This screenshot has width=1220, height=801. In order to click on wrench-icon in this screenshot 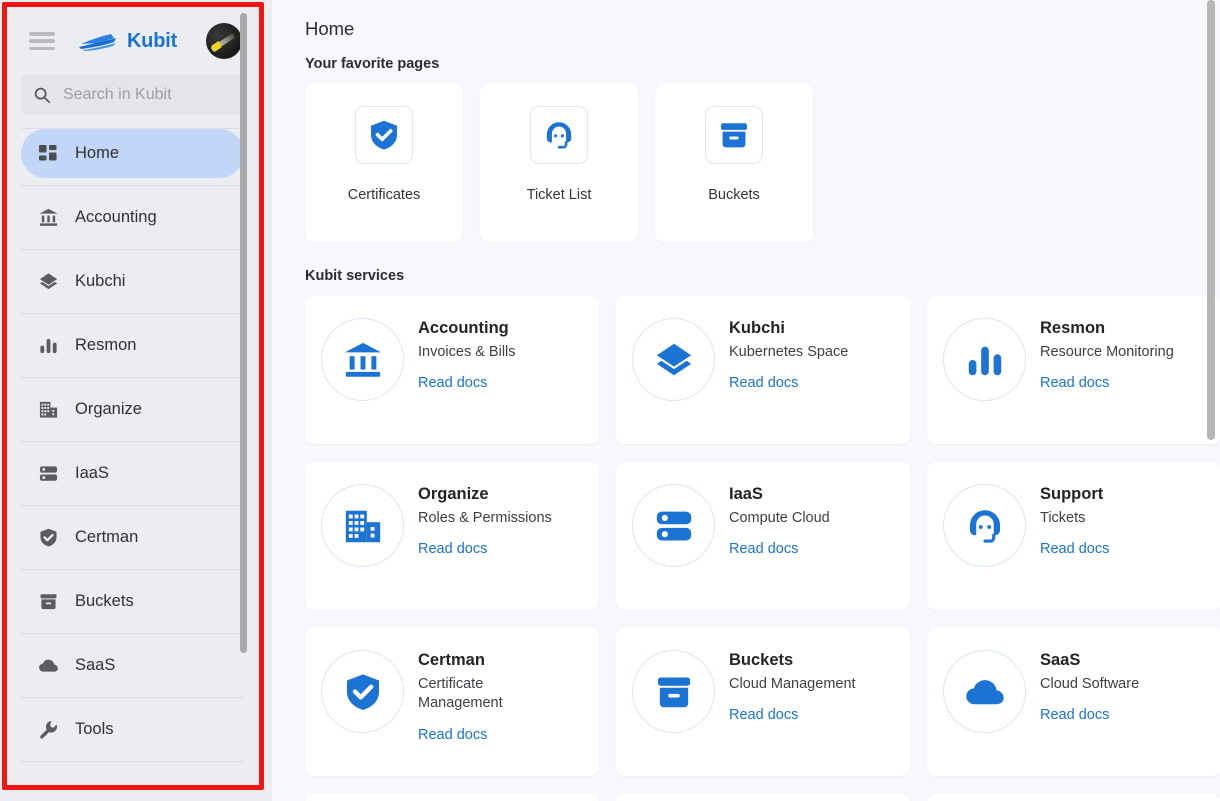, I will do `click(48, 730)`.